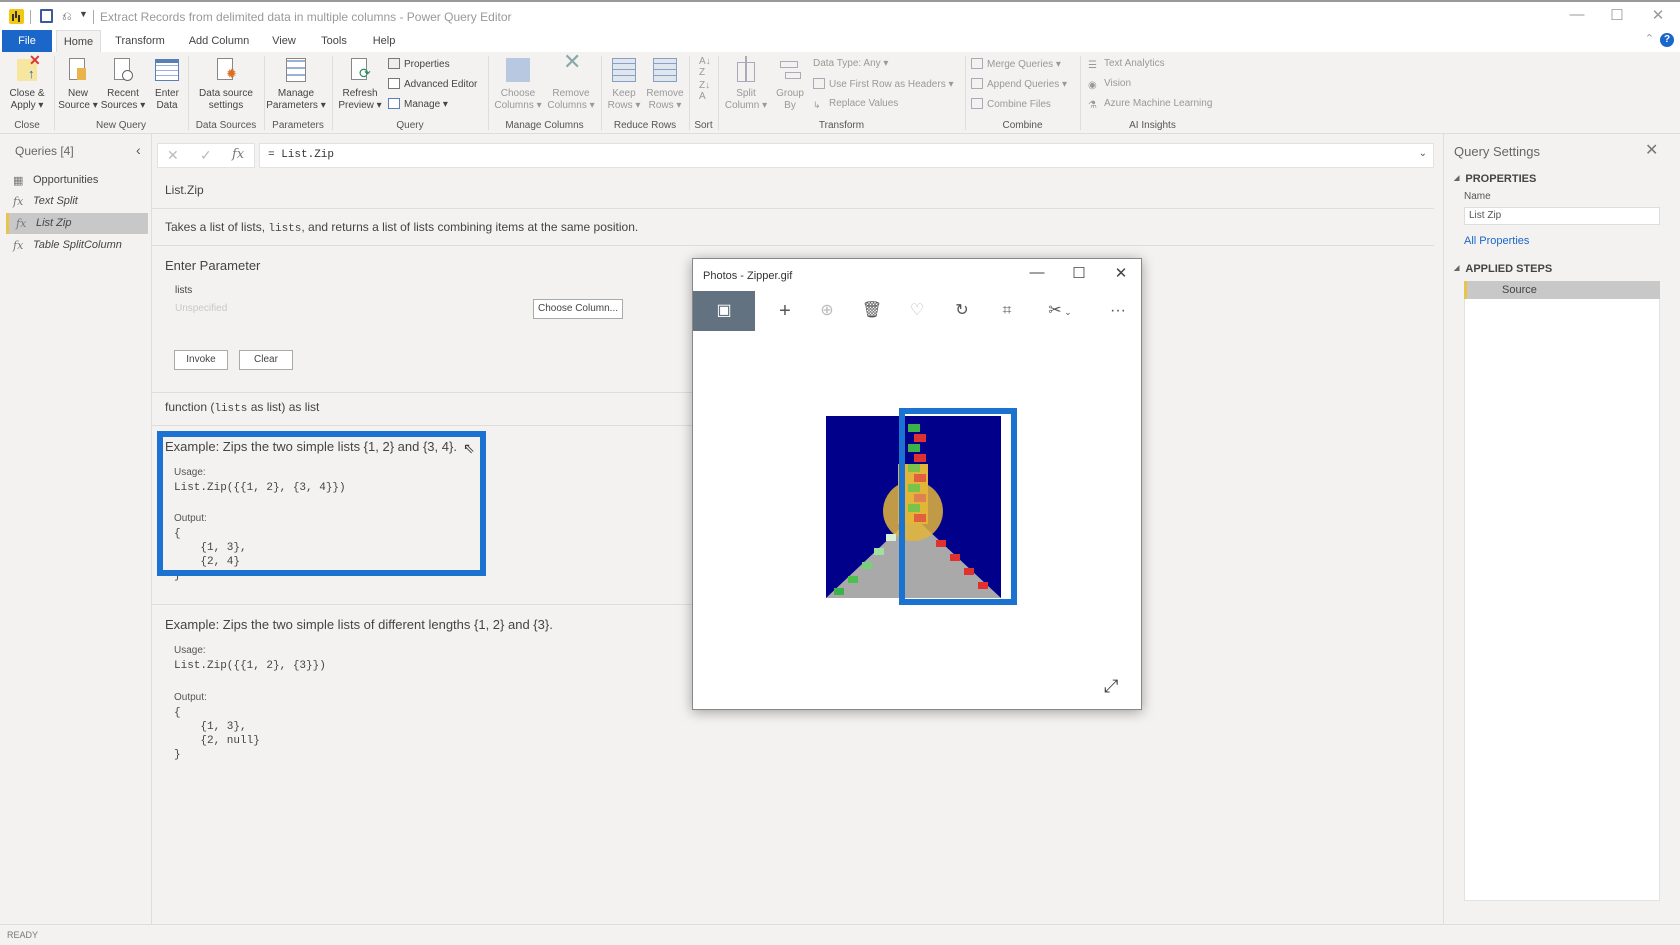  What do you see at coordinates (1109, 84) in the screenshot?
I see `vision-button: ◉ Vision` at bounding box center [1109, 84].